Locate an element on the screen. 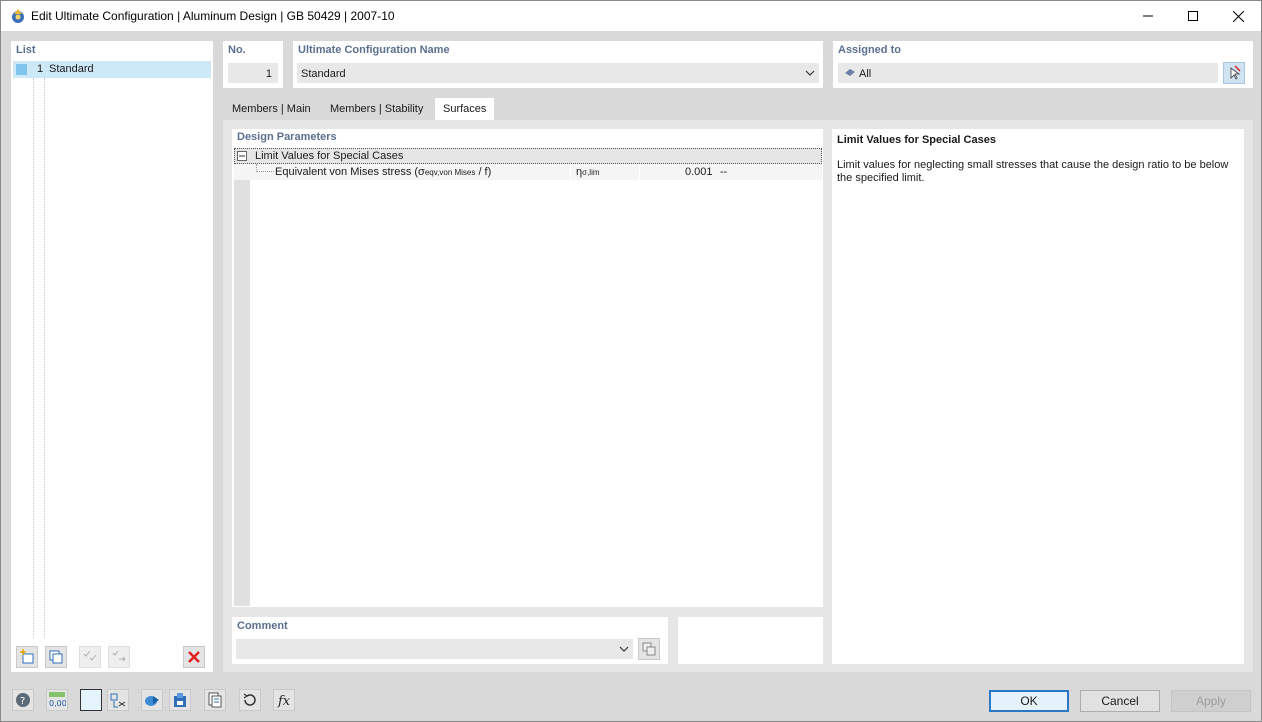 Image resolution: width=1262 pixels, height=722 pixels. comment-library-button is located at coordinates (649, 649).